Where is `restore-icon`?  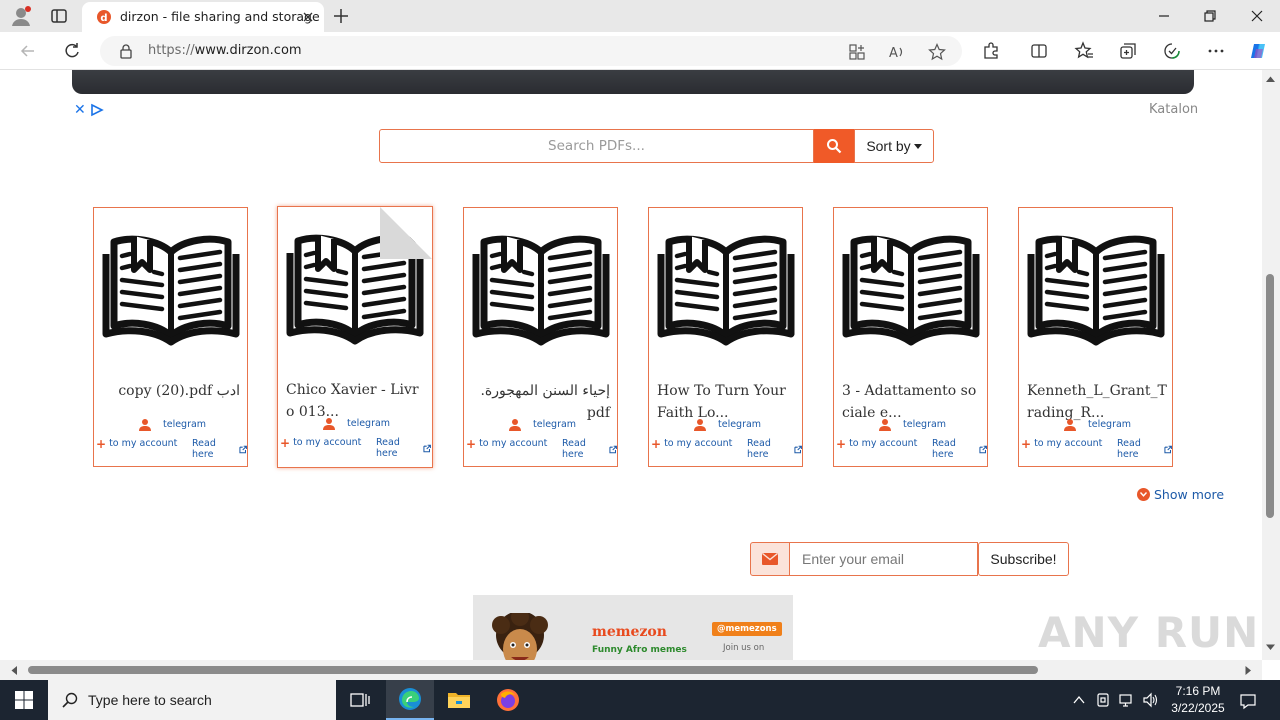 restore-icon is located at coordinates (1210, 16).